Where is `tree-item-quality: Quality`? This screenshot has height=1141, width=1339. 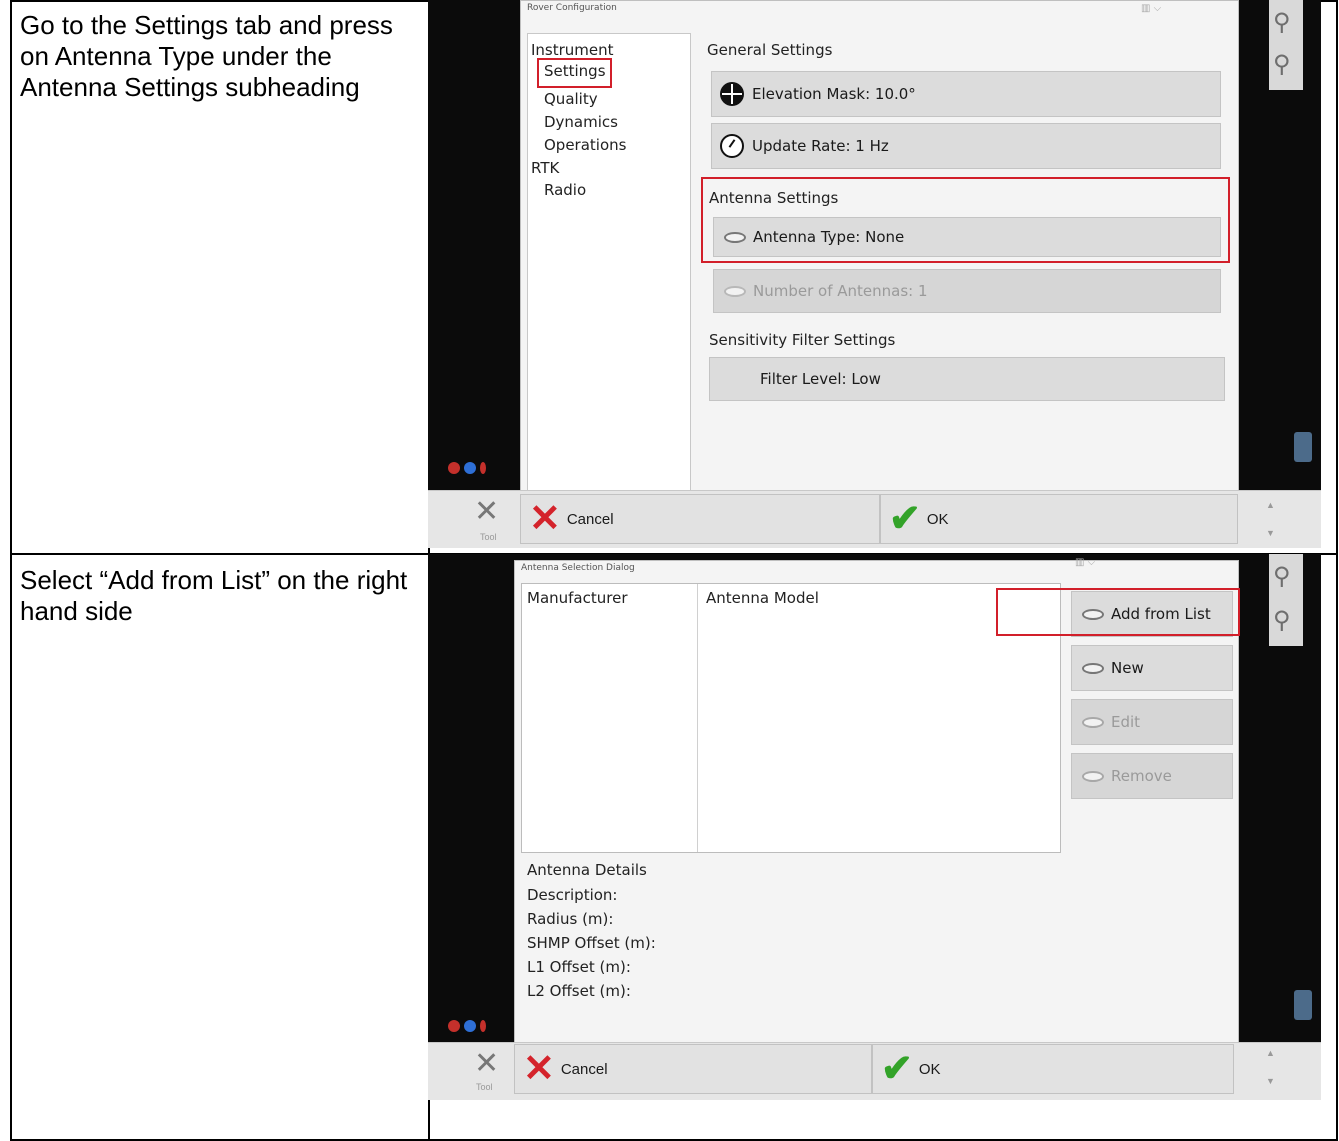 tree-item-quality: Quality is located at coordinates (571, 99).